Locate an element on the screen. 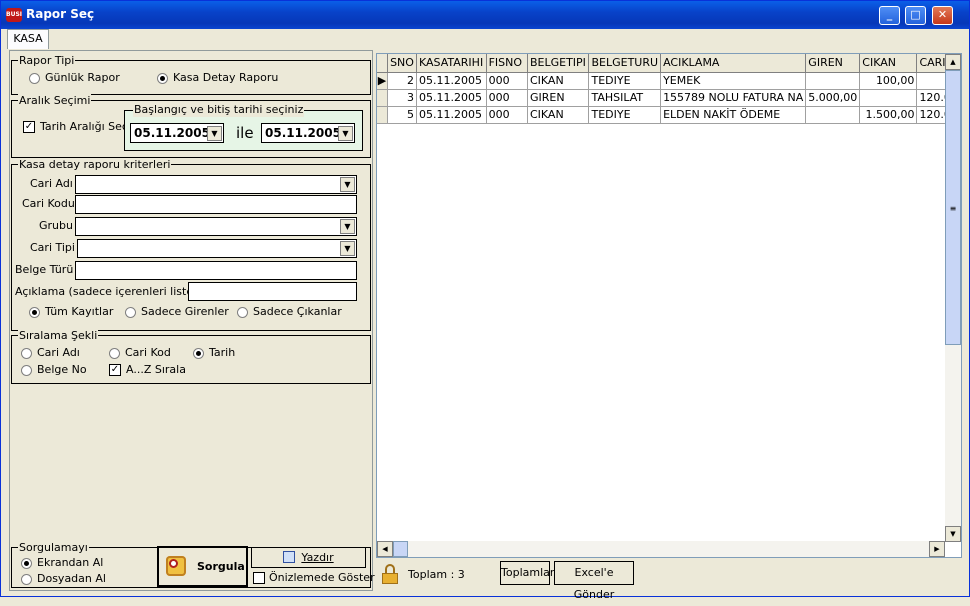 The width and height of the screenshot is (970, 606). column-header: BELGETURU is located at coordinates (625, 63).